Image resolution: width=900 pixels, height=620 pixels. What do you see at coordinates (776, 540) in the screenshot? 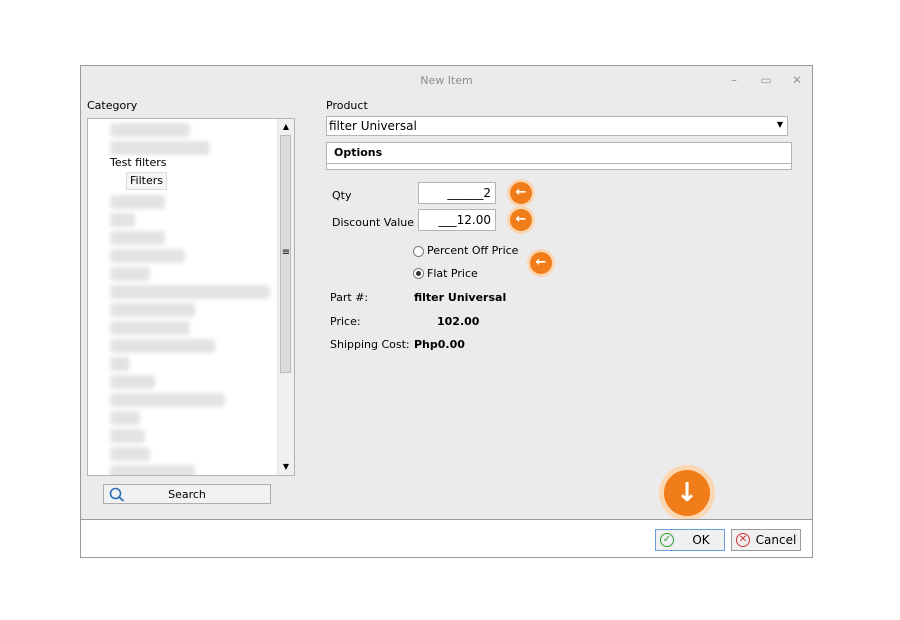
I see `cancel-label: Cancel` at bounding box center [776, 540].